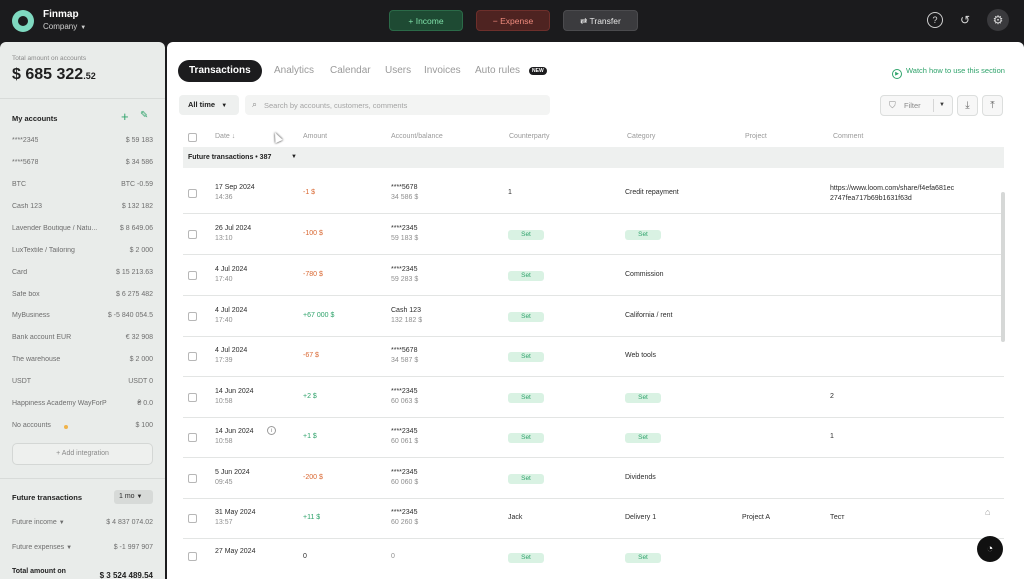  I want to click on watch-tutorial-link: ▶ Watch how to use this section, so click(948, 72).